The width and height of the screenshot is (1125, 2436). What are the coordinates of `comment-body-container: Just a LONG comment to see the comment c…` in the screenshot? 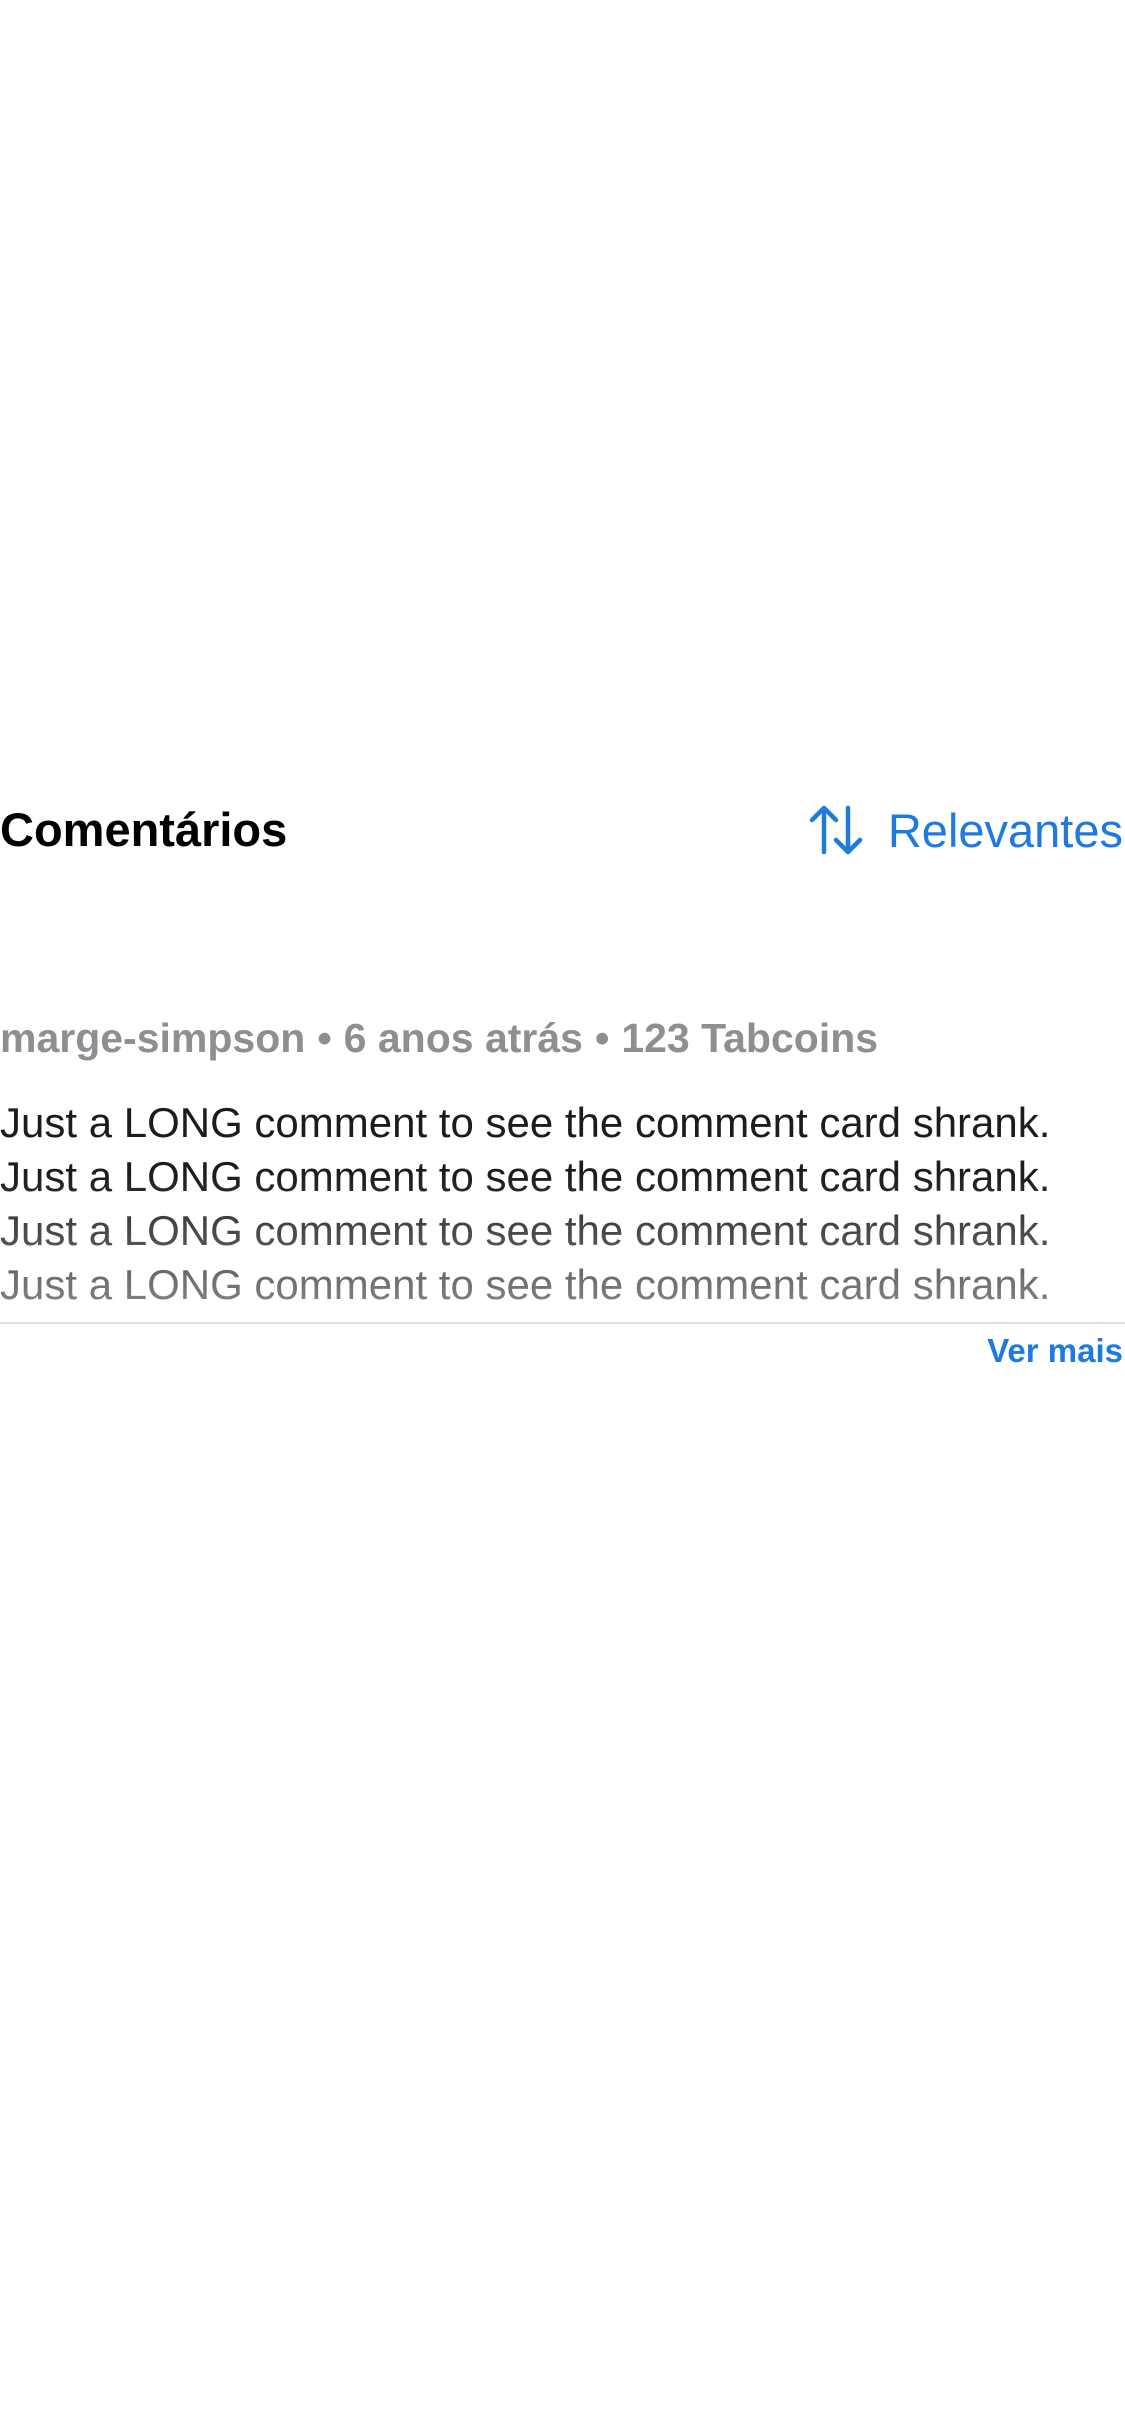 It's located at (559, 1209).